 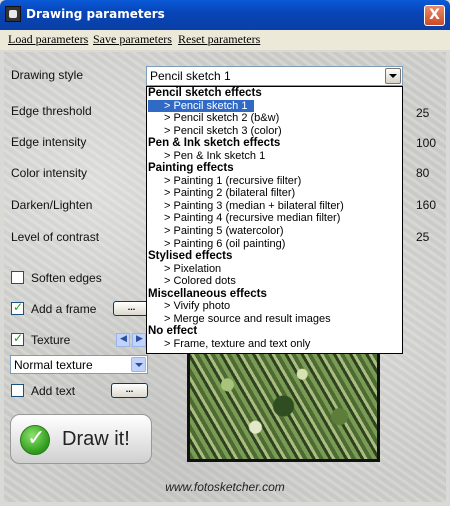 What do you see at coordinates (48, 39) in the screenshot?
I see `menu-load-parameters: Load parameters` at bounding box center [48, 39].